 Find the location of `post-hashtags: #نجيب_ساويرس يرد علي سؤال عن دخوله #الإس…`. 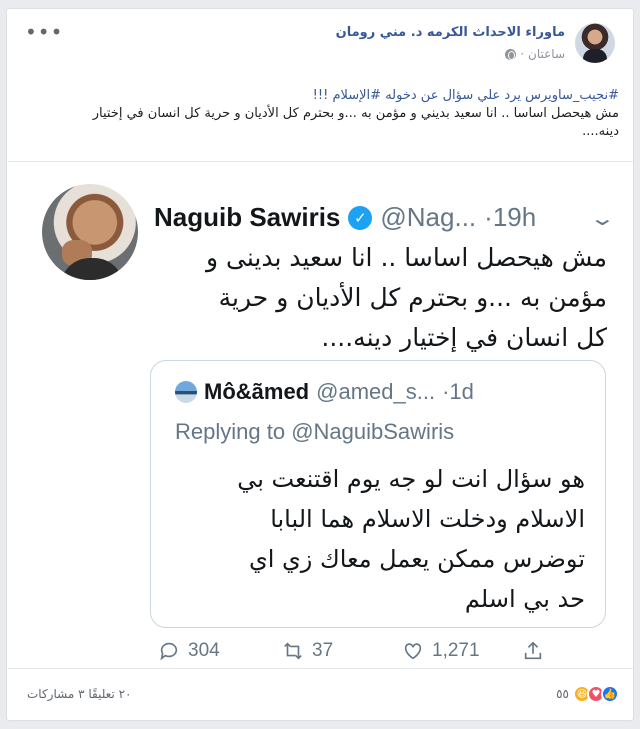

post-hashtags: #نجيب_ساويرس يرد علي سؤال عن دخوله #الإس… is located at coordinates (322, 96).